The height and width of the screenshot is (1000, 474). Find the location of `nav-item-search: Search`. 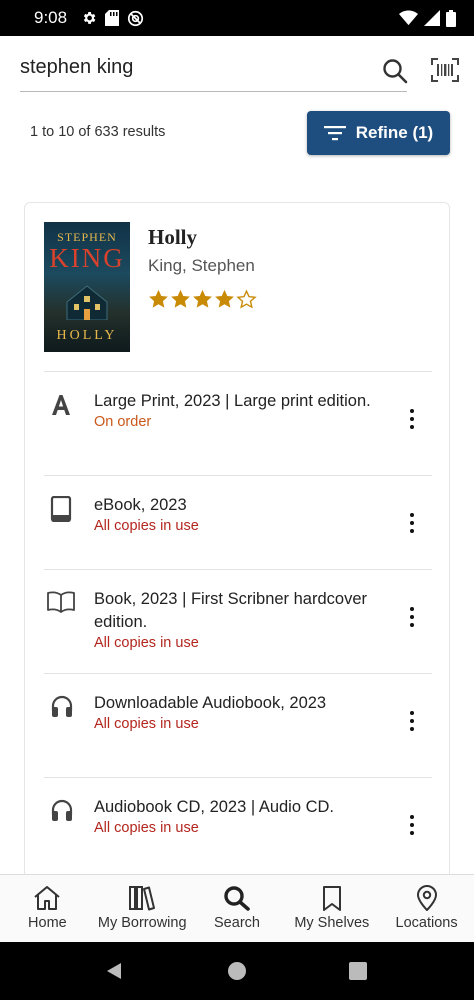

nav-item-search: Search is located at coordinates (237, 908).